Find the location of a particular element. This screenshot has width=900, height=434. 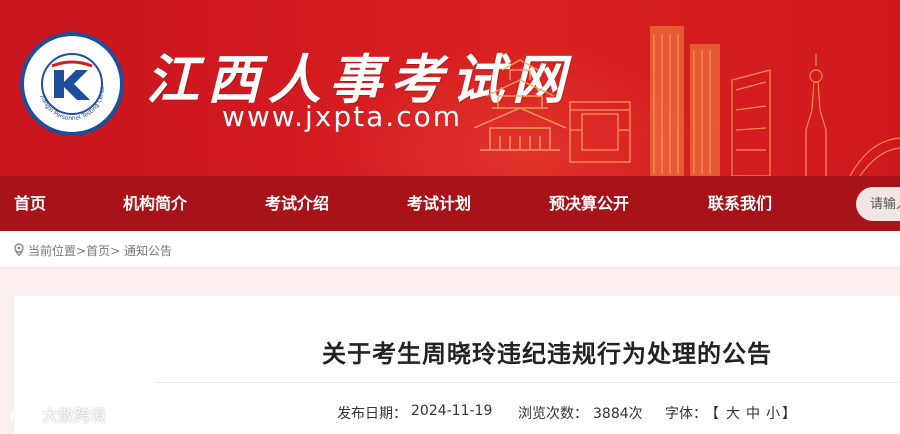

views-count: 3884次 is located at coordinates (618, 414).